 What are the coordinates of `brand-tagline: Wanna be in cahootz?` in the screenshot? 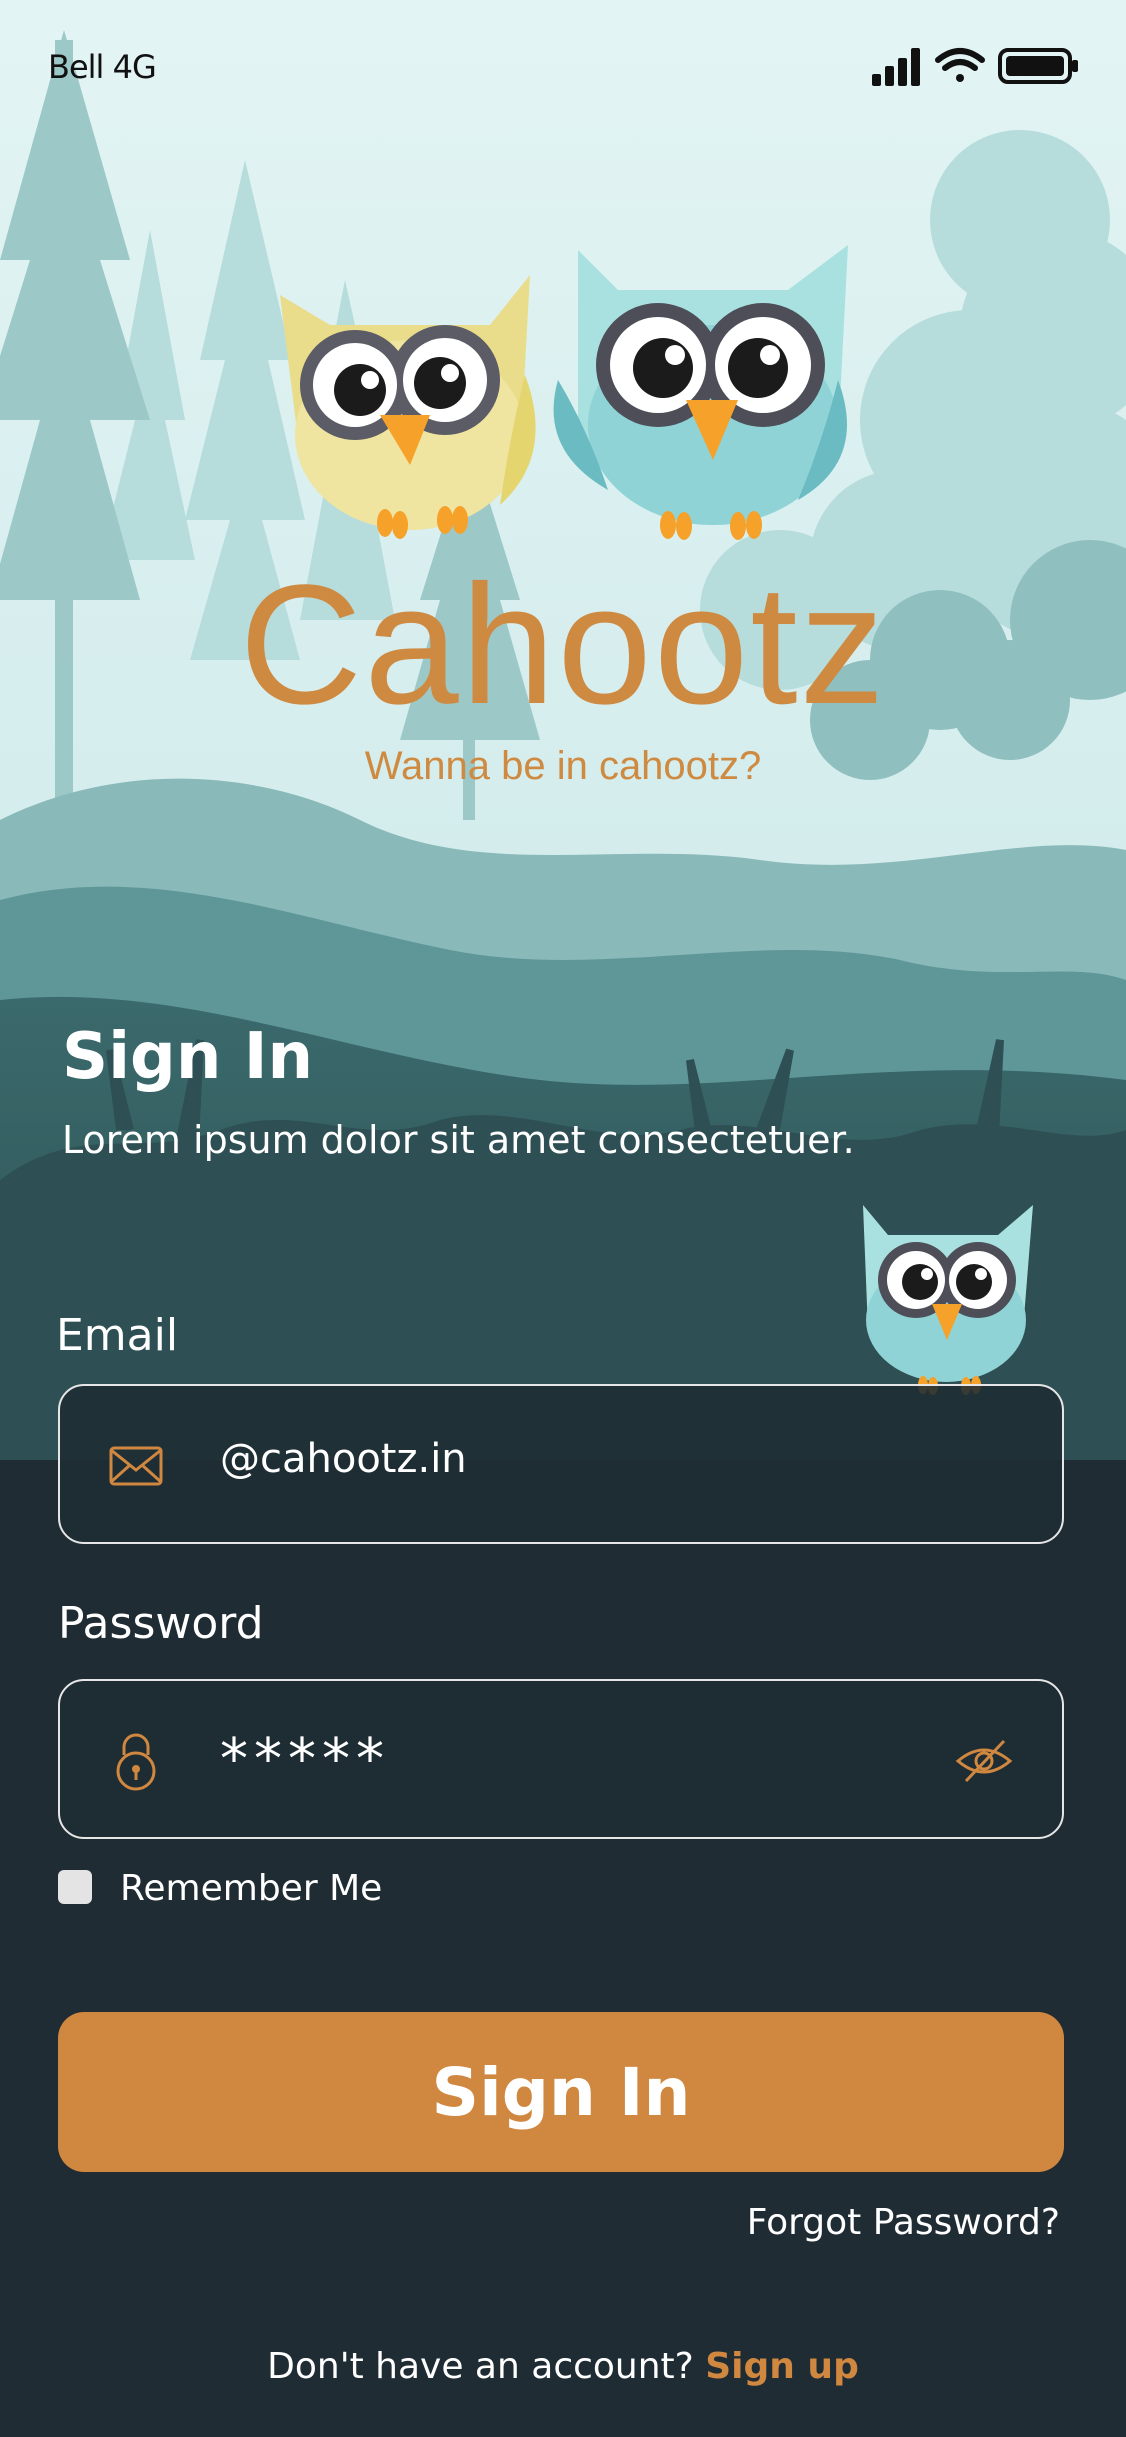 It's located at (563, 766).